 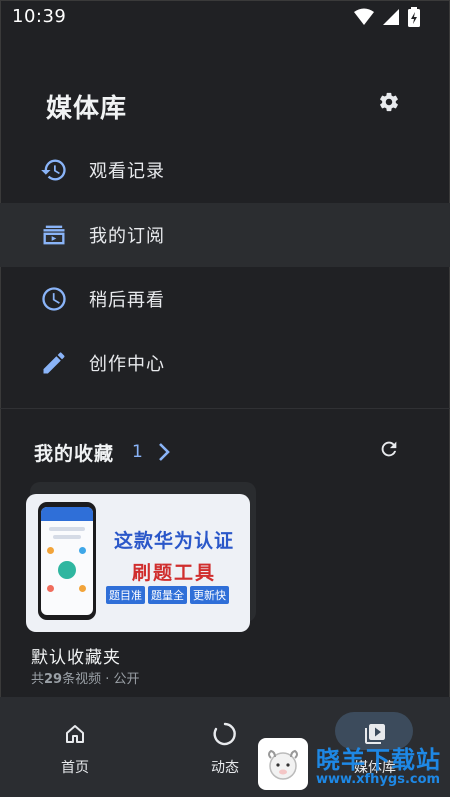 I want to click on menu-item-history: 观看记录, so click(x=225, y=170).